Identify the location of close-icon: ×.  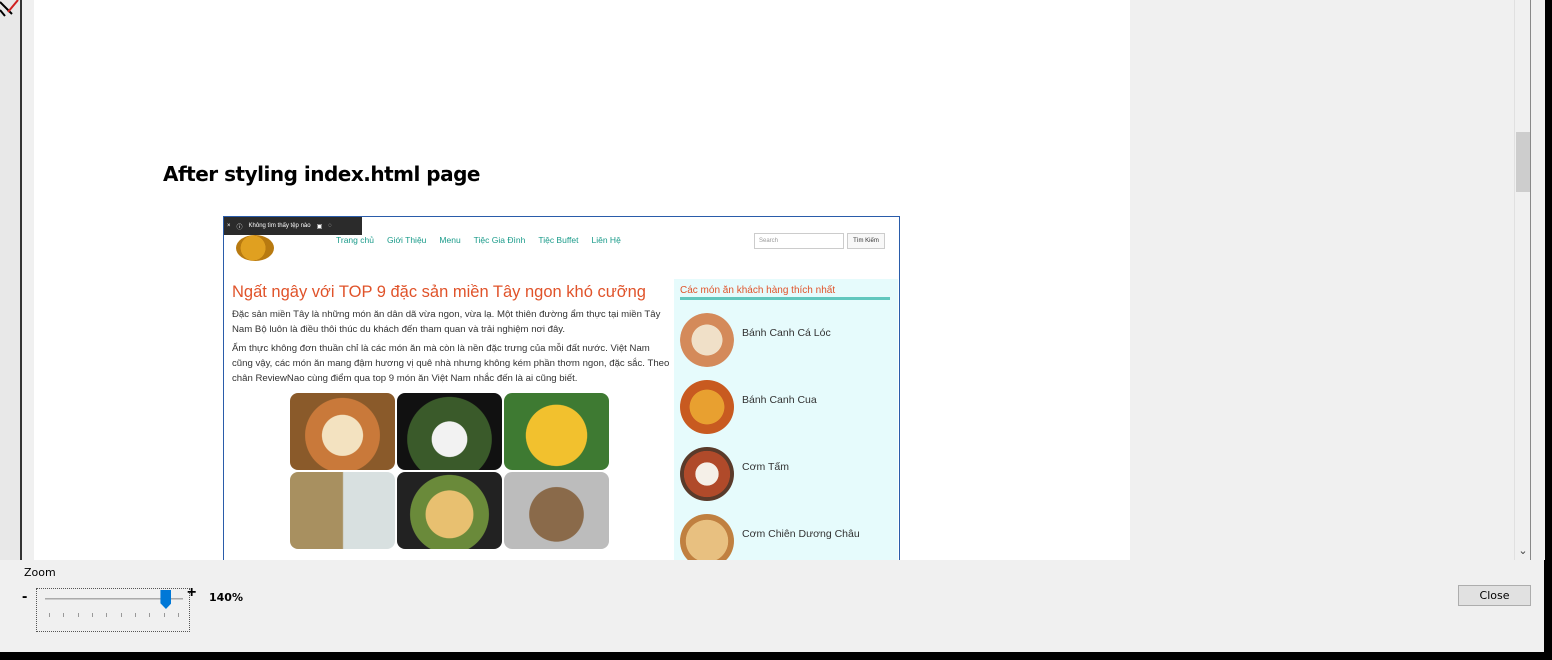
(229, 226).